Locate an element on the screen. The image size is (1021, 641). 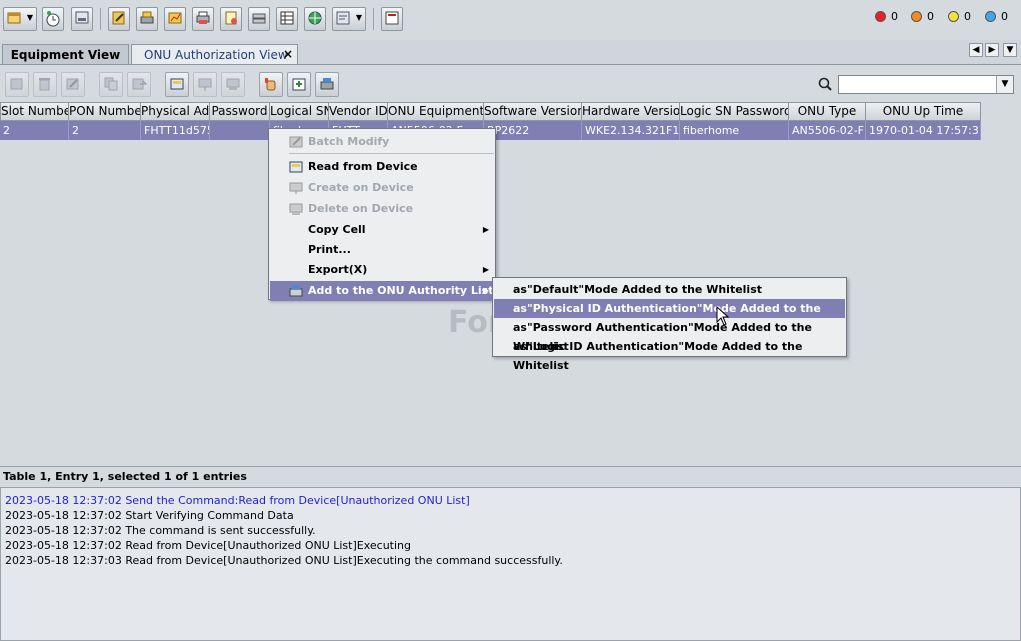
column-header: Vendor ID is located at coordinates (358, 111).